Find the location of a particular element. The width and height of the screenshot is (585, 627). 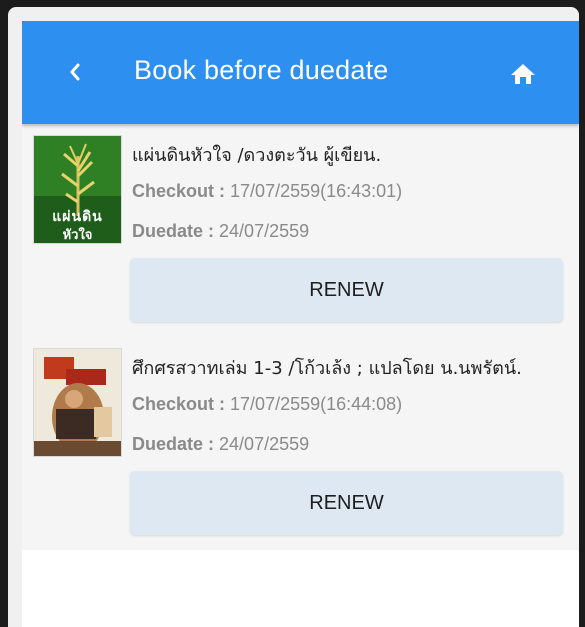

book-title: แผ่นดินหัวใจ /ดวงตะวัน ผู้เขียน. is located at coordinates (352, 154).